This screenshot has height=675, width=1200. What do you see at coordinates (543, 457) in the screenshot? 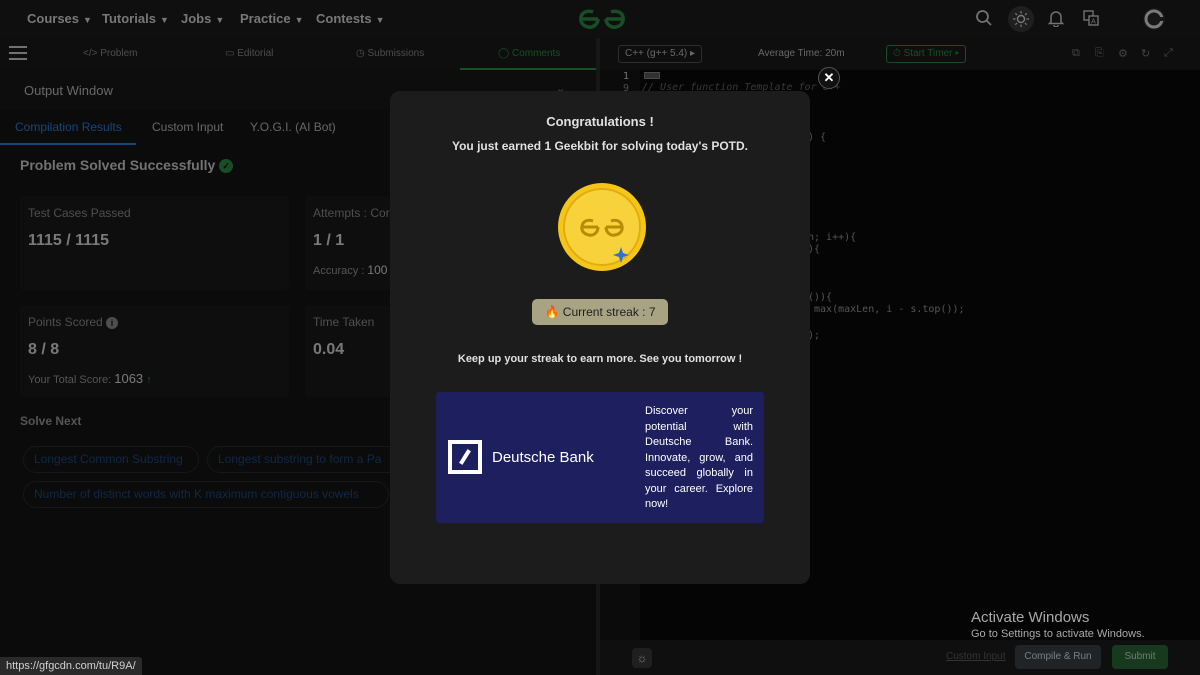
I see `ad-brand-name: Deutsche Bank` at bounding box center [543, 457].